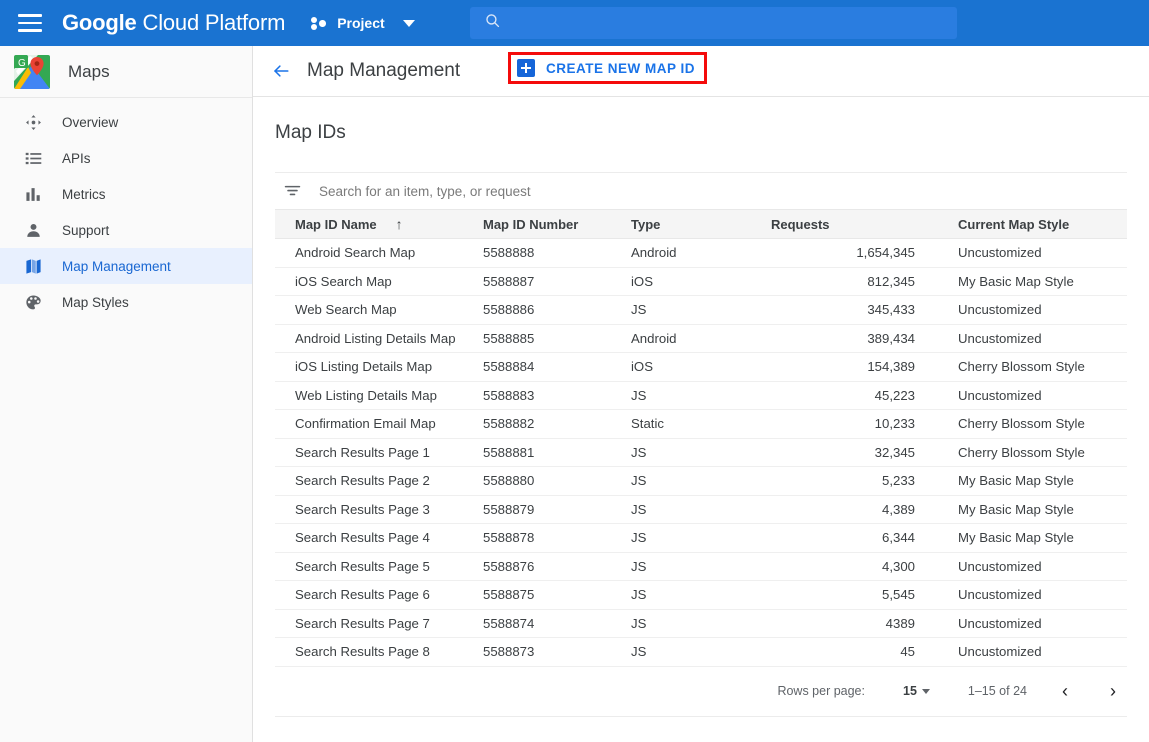 This screenshot has height=742, width=1149. Describe the element at coordinates (857, 452) in the screenshot. I see `cell-requests: 32,345` at that location.